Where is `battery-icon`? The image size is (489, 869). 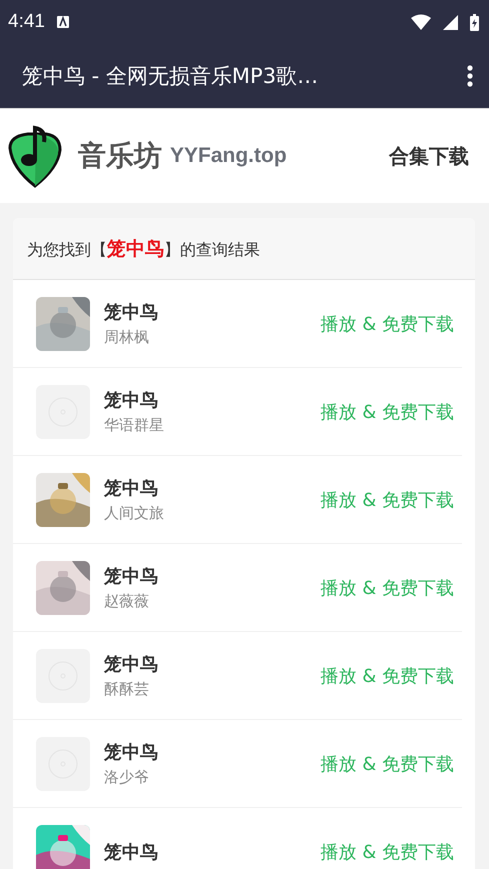 battery-icon is located at coordinates (474, 22).